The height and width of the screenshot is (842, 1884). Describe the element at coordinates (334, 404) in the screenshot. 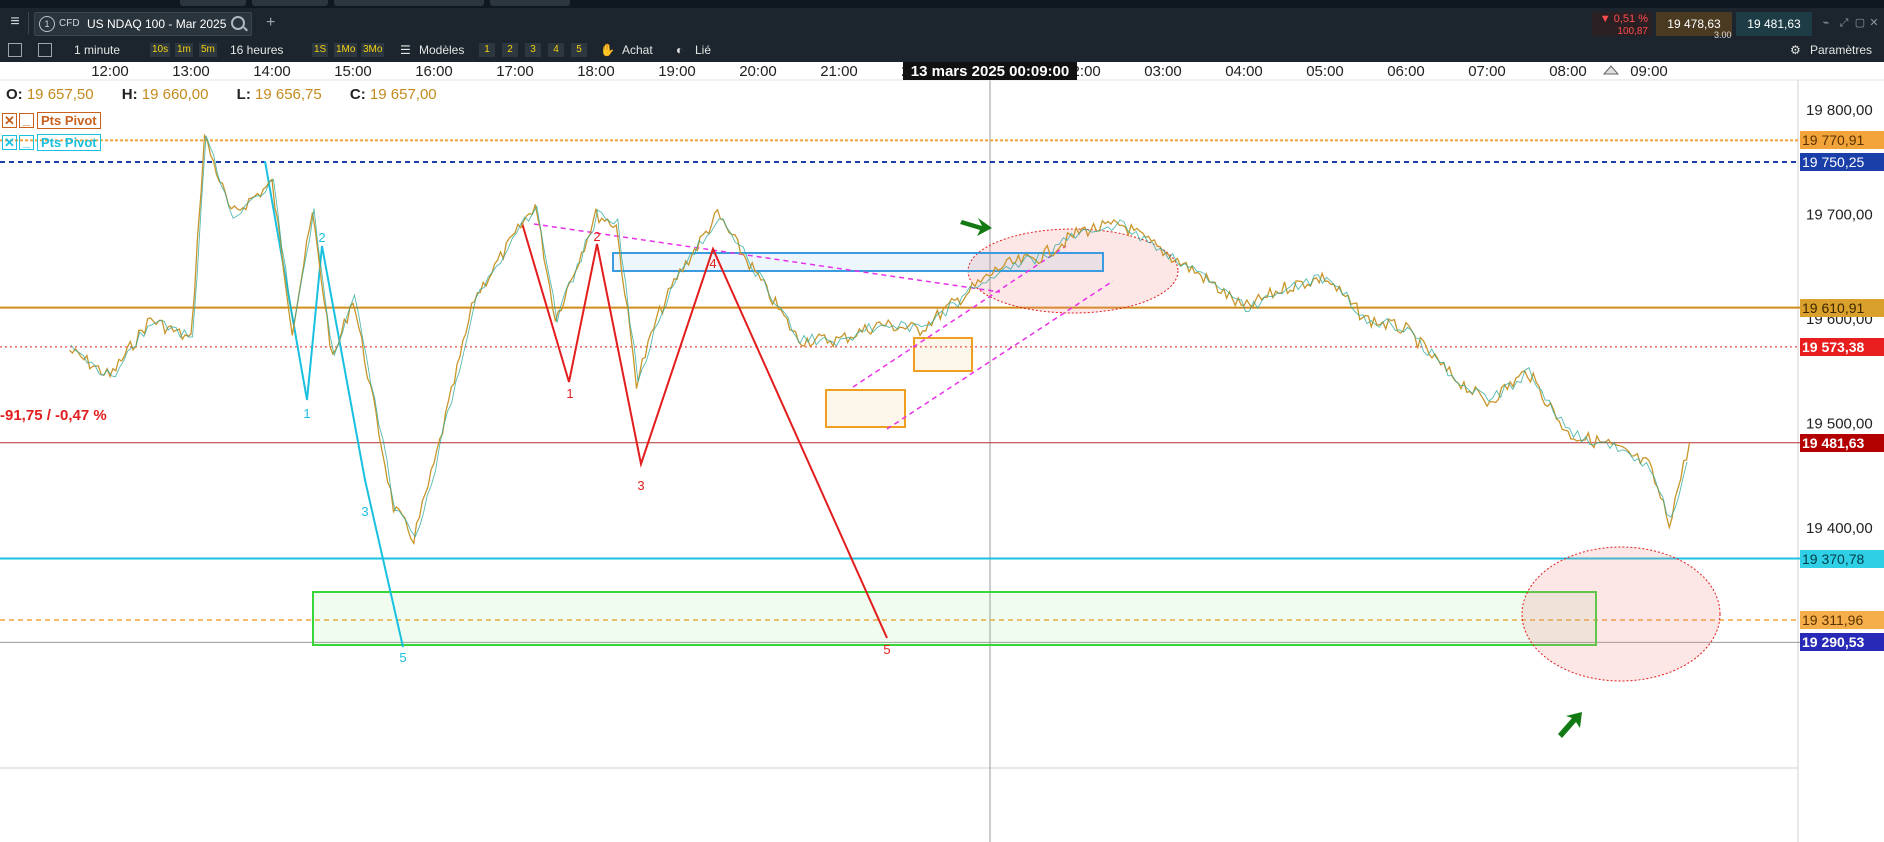

I see `cyan-wave-line` at that location.